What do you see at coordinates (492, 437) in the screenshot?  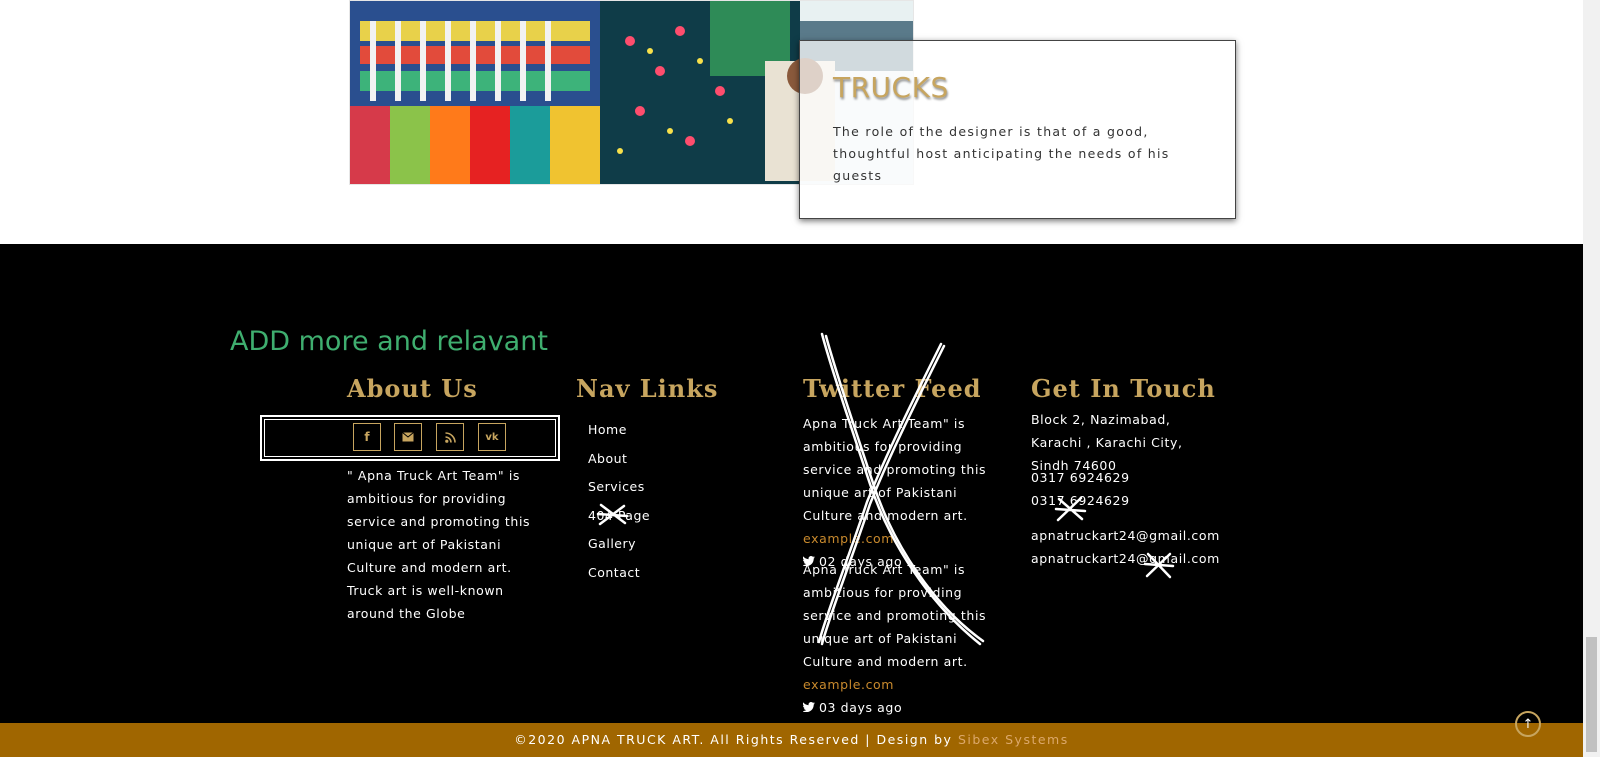 I see `vk-icon: vk` at bounding box center [492, 437].